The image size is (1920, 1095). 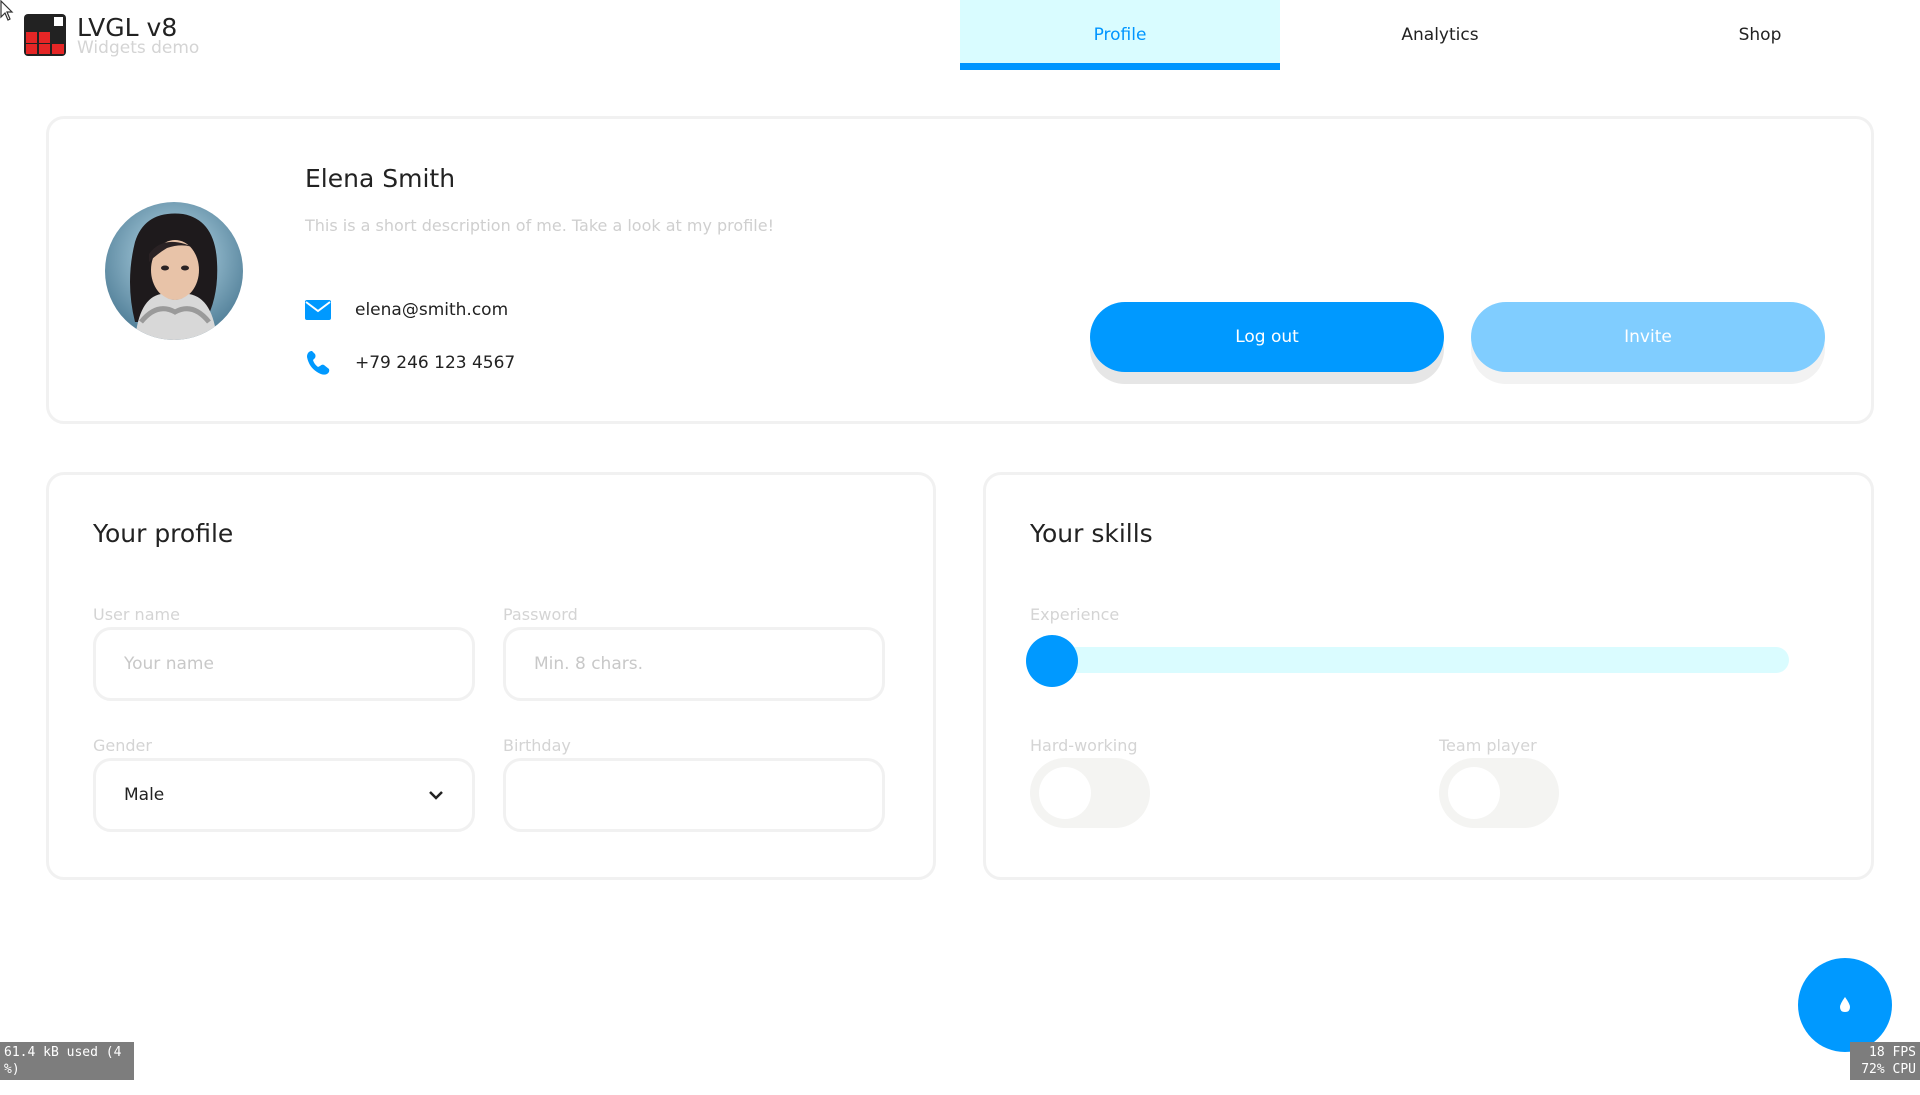 I want to click on avatar, so click(x=174, y=271).